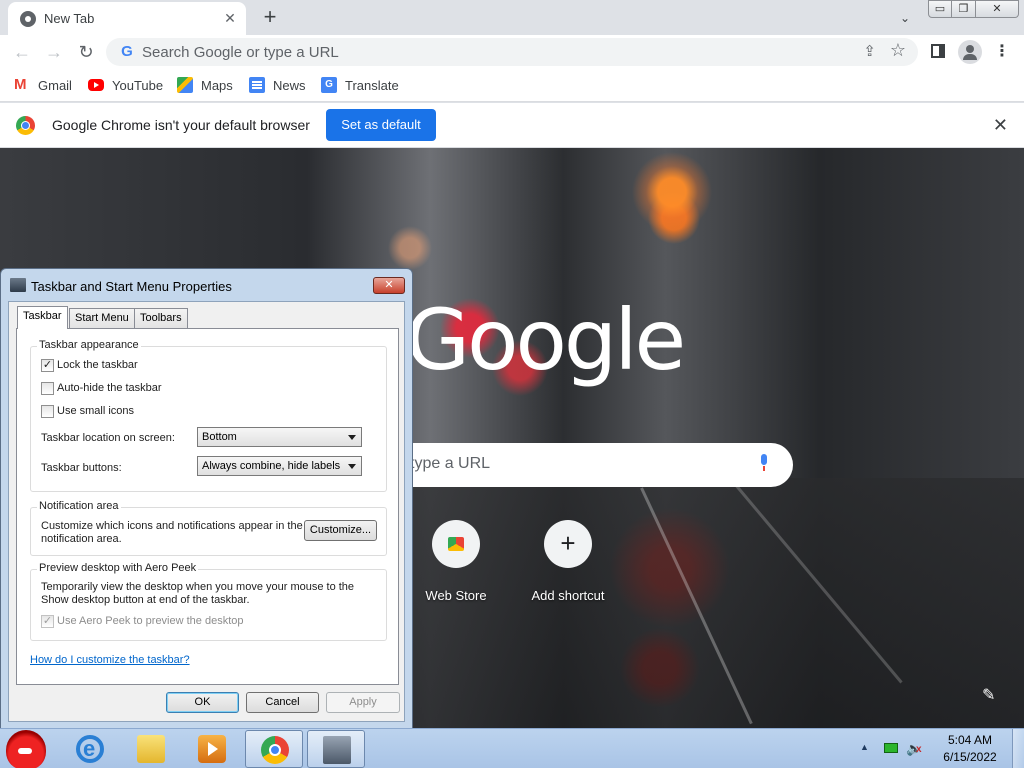  I want to click on address-bar: G Search Google or type a URL ⇪ ☆, so click(512, 52).